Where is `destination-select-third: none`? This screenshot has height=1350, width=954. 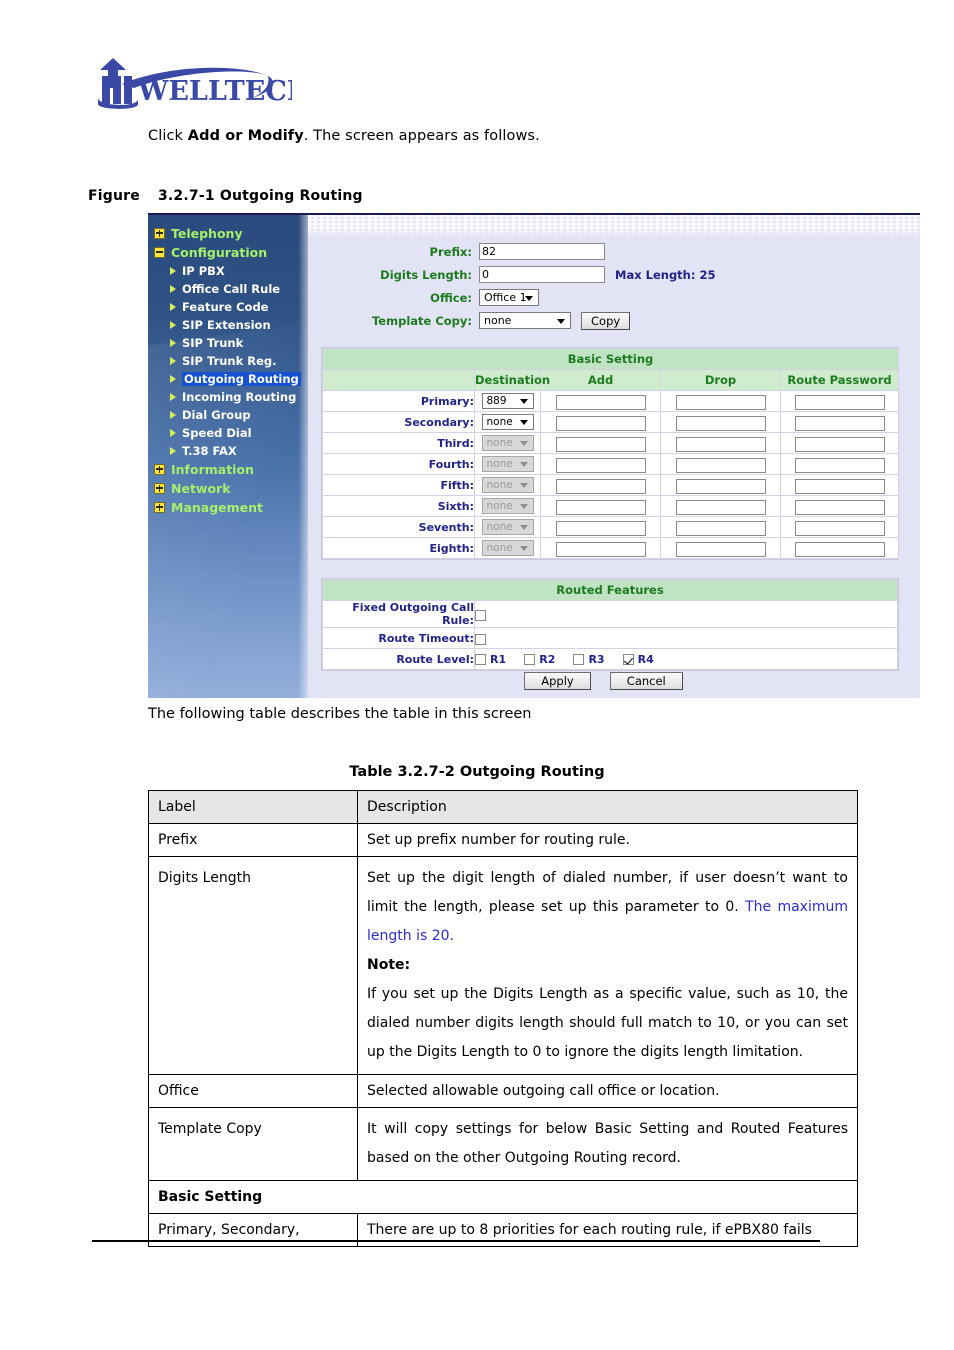
destination-select-third: none is located at coordinates (507, 443).